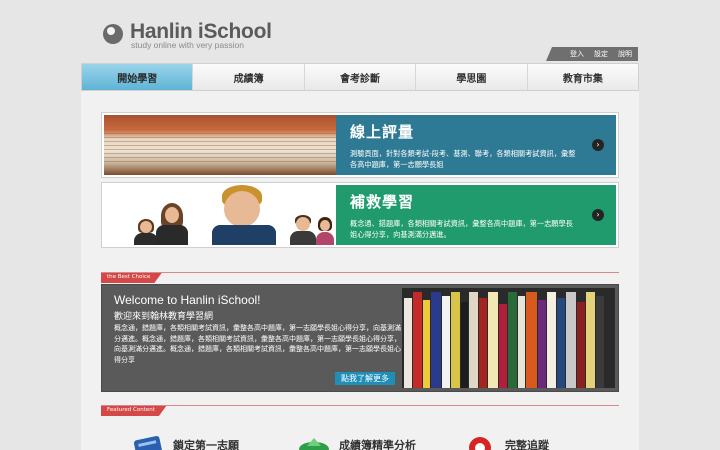  I want to click on feature-target-first-choice: 鎖定第一志願, so click(185, 442).